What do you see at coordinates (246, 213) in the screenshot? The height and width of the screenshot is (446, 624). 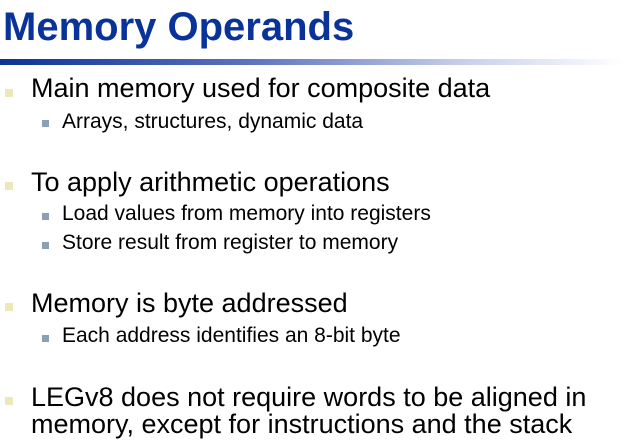 I see `sub-bullet-text: Load values from memory into registers` at bounding box center [246, 213].